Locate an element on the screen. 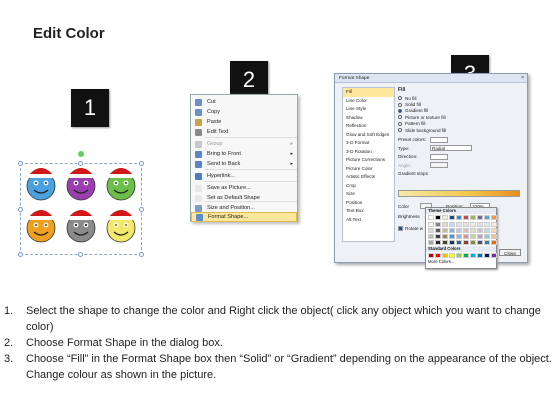 The image size is (560, 420). category-item: Picture Corrections is located at coordinates (368, 160).